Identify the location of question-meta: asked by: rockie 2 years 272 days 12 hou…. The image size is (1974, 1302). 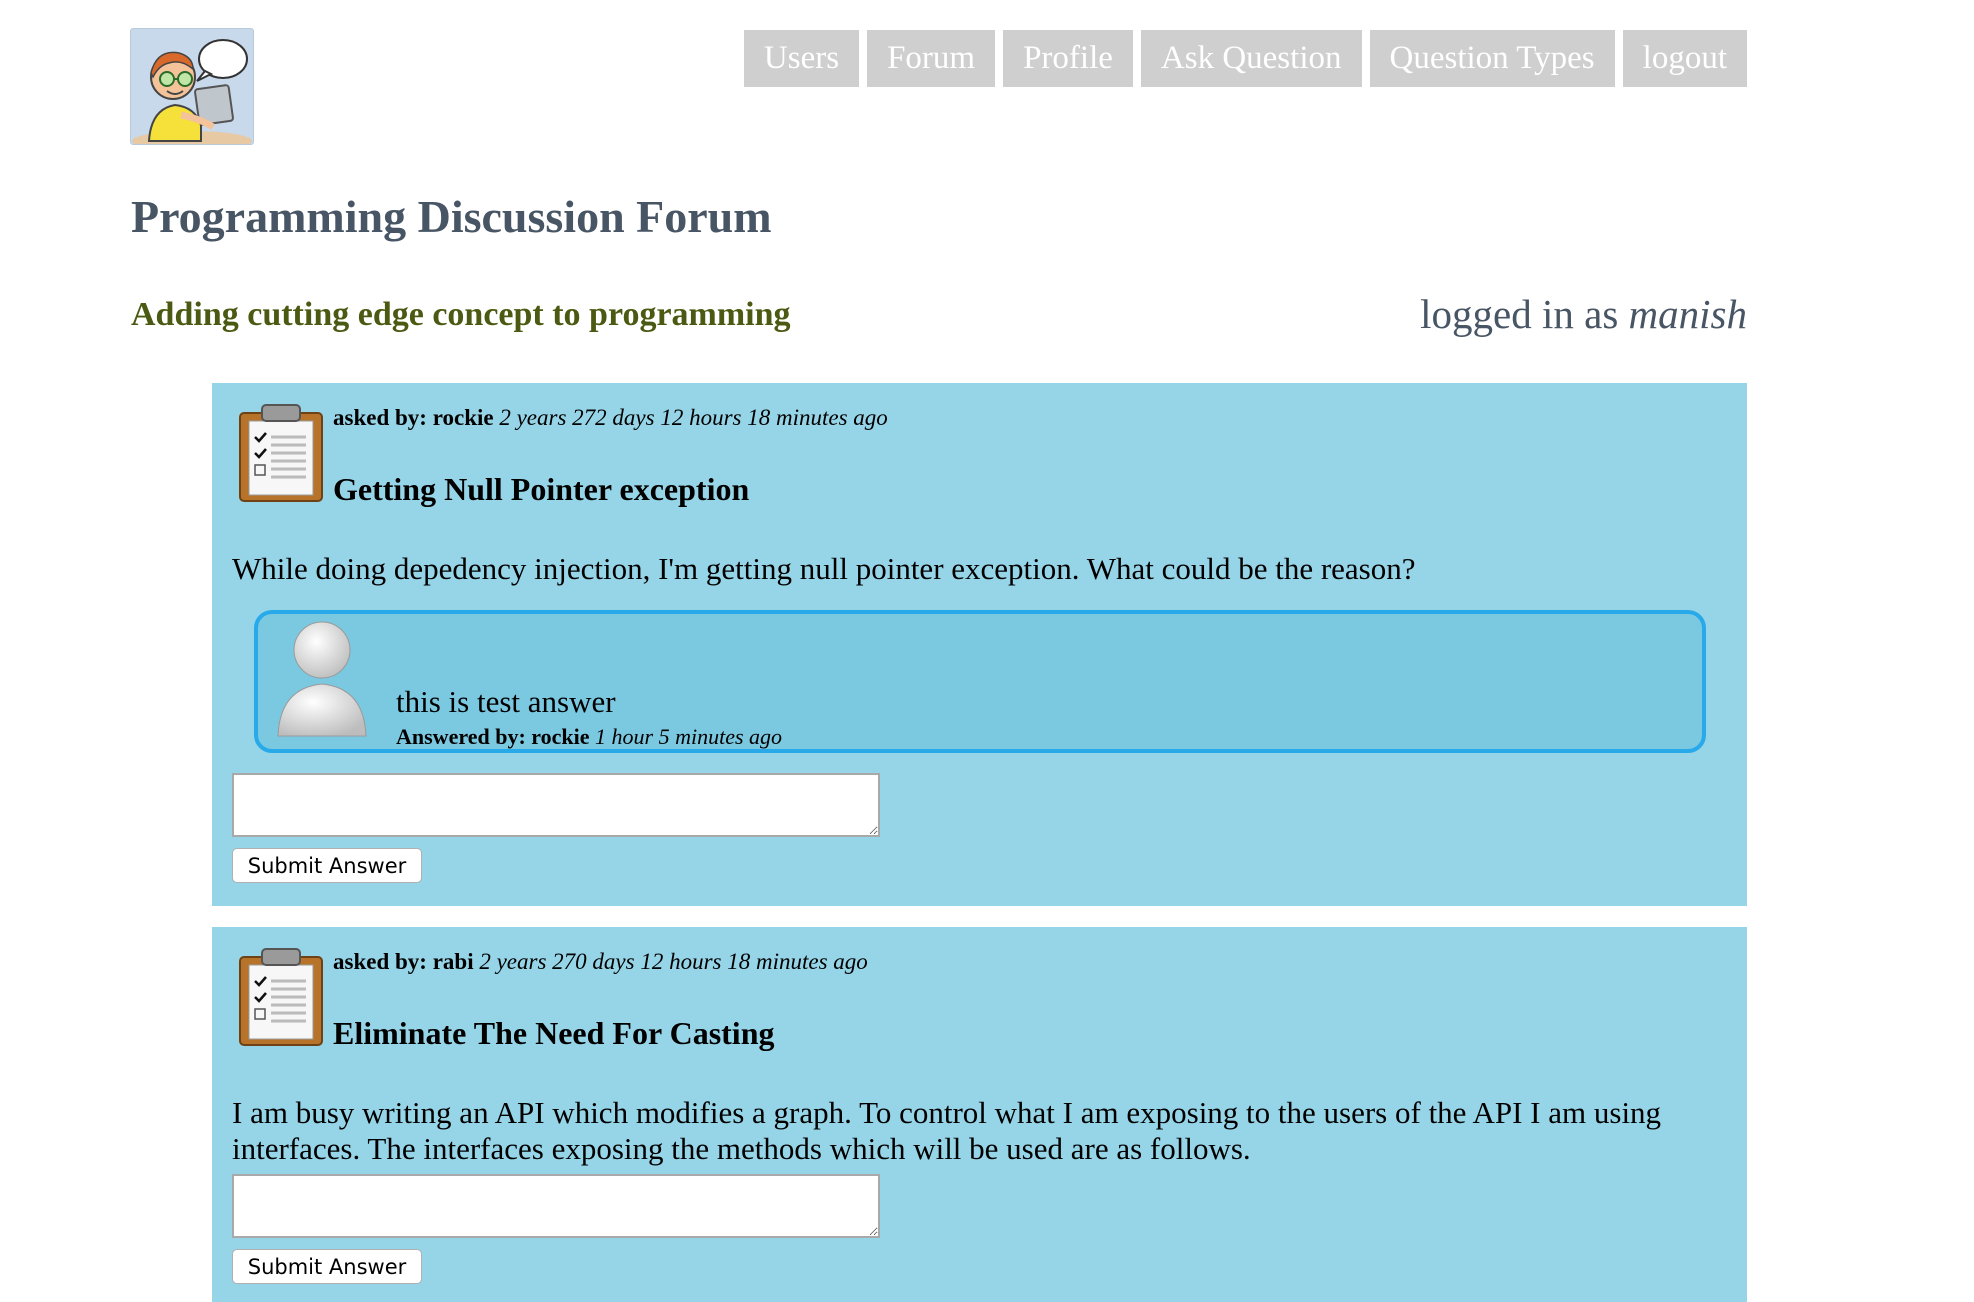
(610, 418).